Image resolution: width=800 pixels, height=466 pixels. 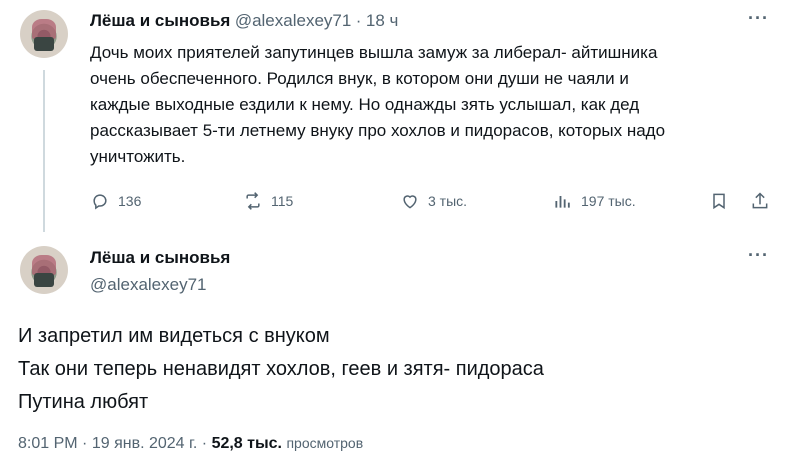 I want to click on views-button: 197 тыс., so click(x=594, y=201).